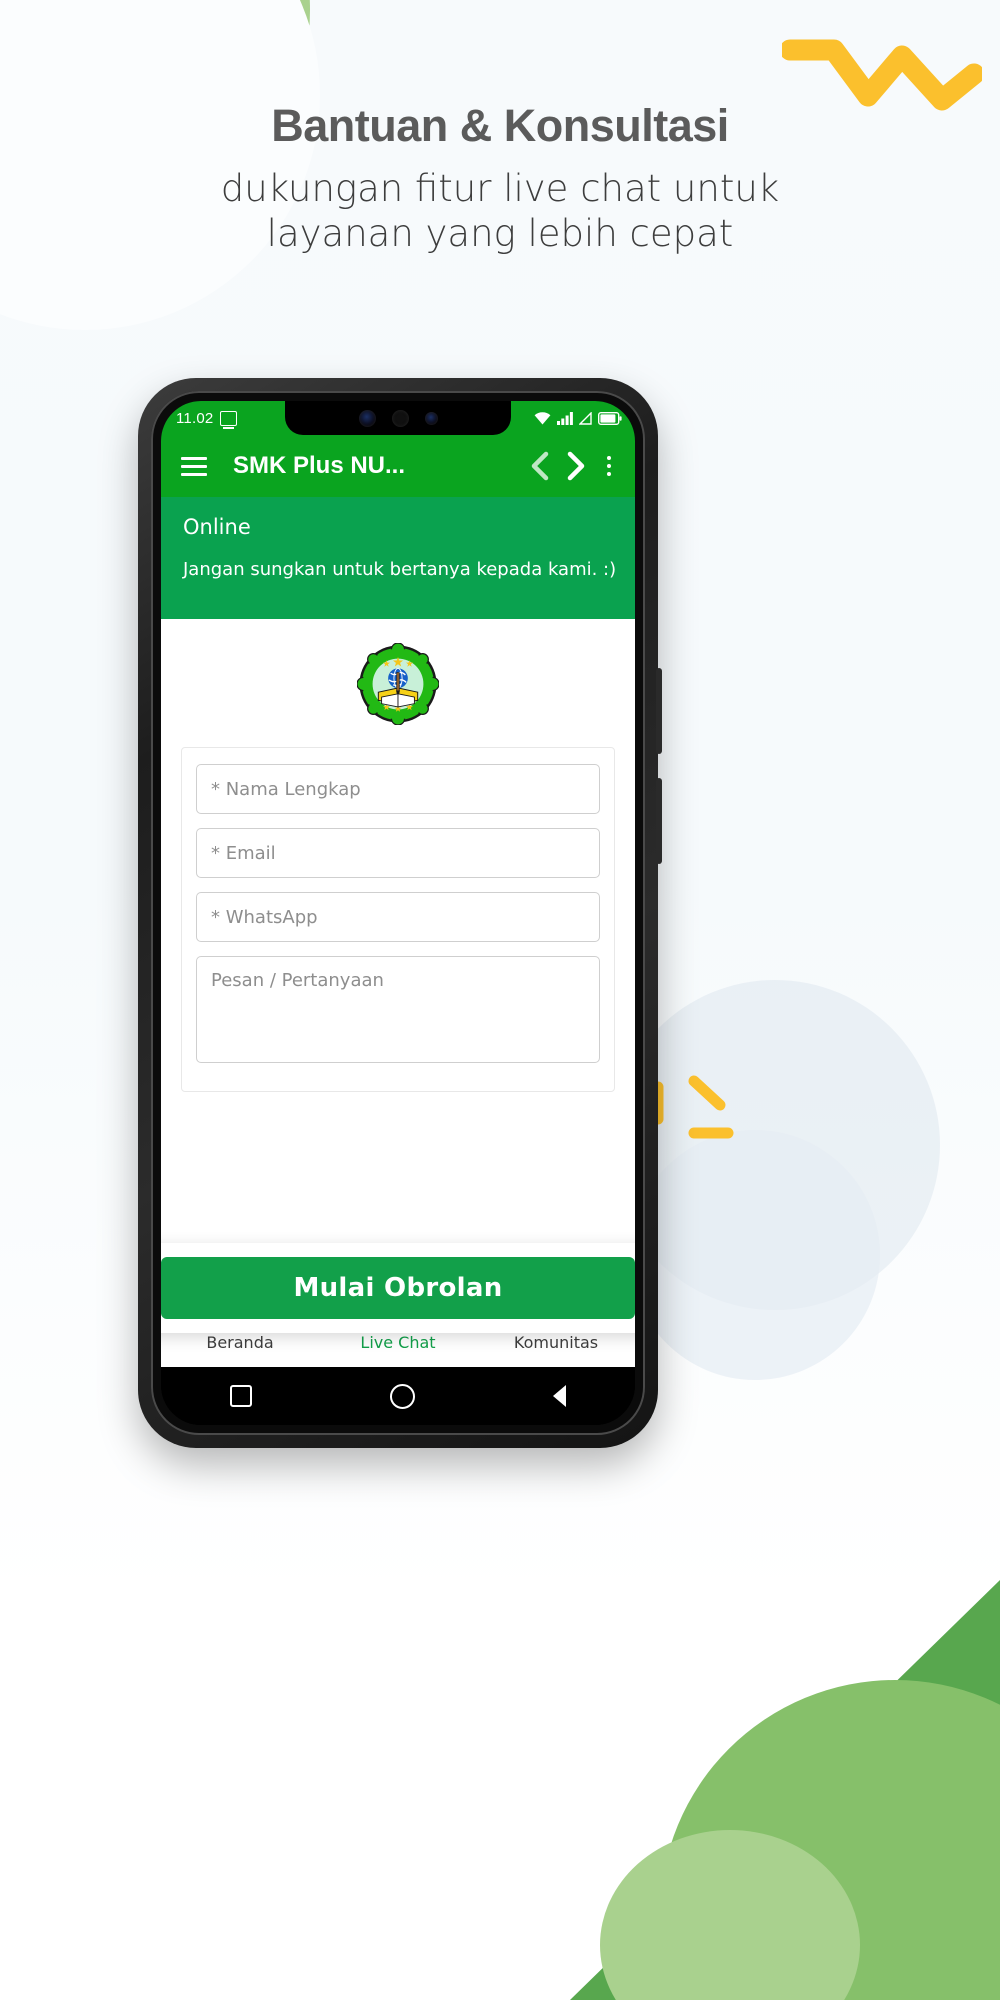  I want to click on chevron-right-icon, so click(576, 466).